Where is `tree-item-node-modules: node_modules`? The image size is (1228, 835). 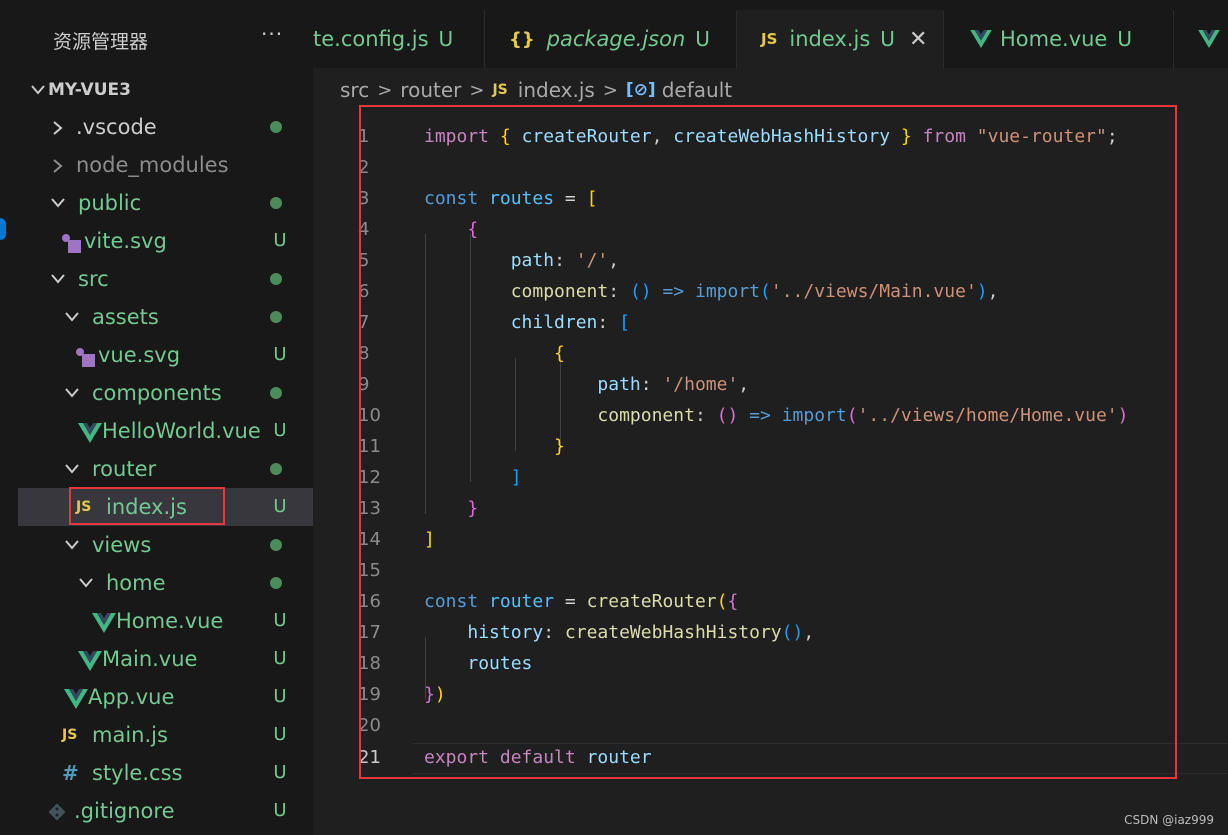
tree-item-node-modules: node_modules is located at coordinates (156, 165).